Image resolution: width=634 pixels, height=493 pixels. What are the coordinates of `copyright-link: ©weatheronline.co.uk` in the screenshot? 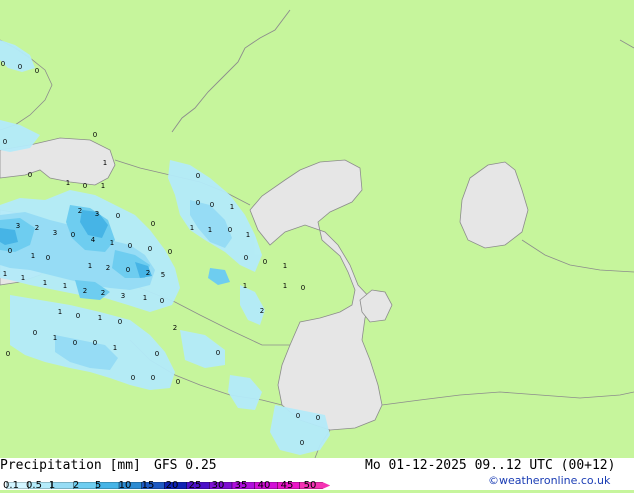 It's located at (549, 480).